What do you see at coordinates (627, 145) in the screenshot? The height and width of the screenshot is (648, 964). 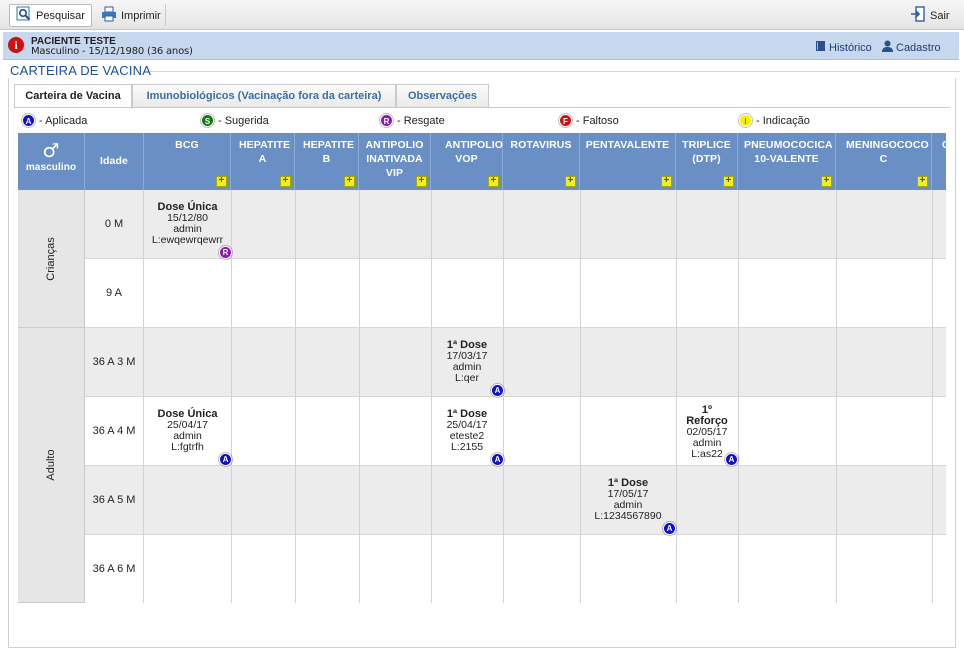 I see `vaccine-name: PENTAVALENTE` at bounding box center [627, 145].